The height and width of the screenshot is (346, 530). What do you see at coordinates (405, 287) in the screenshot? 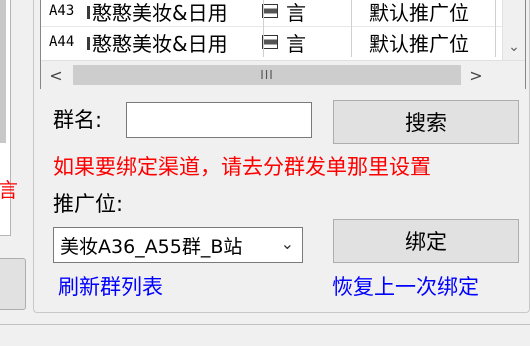
I see `restore-last-binding-link: 恢复上一次绑定` at bounding box center [405, 287].